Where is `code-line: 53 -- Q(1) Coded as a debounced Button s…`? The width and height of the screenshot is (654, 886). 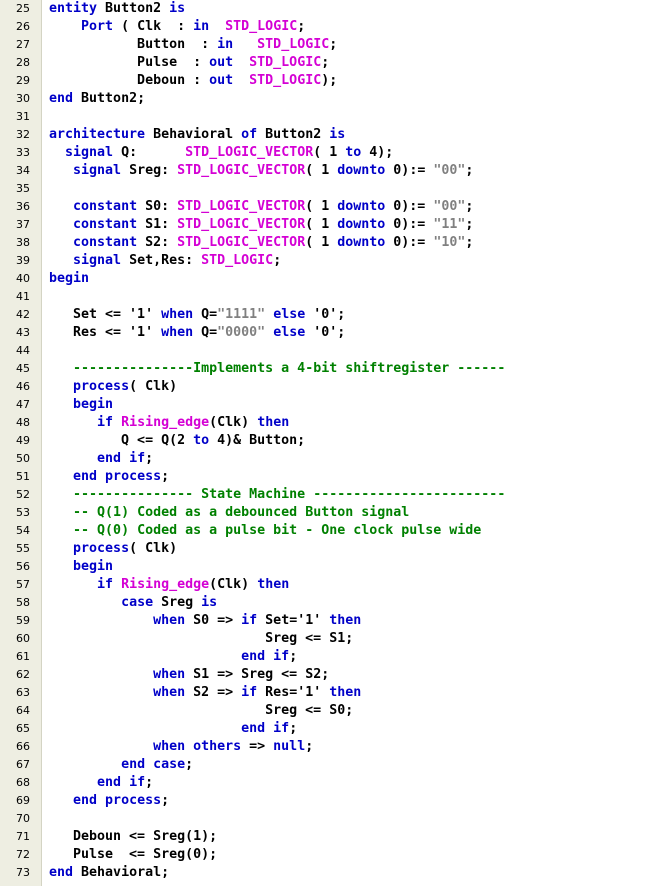
code-line: 53 -- Q(1) Coded as a debounced Button s… is located at coordinates (327, 513).